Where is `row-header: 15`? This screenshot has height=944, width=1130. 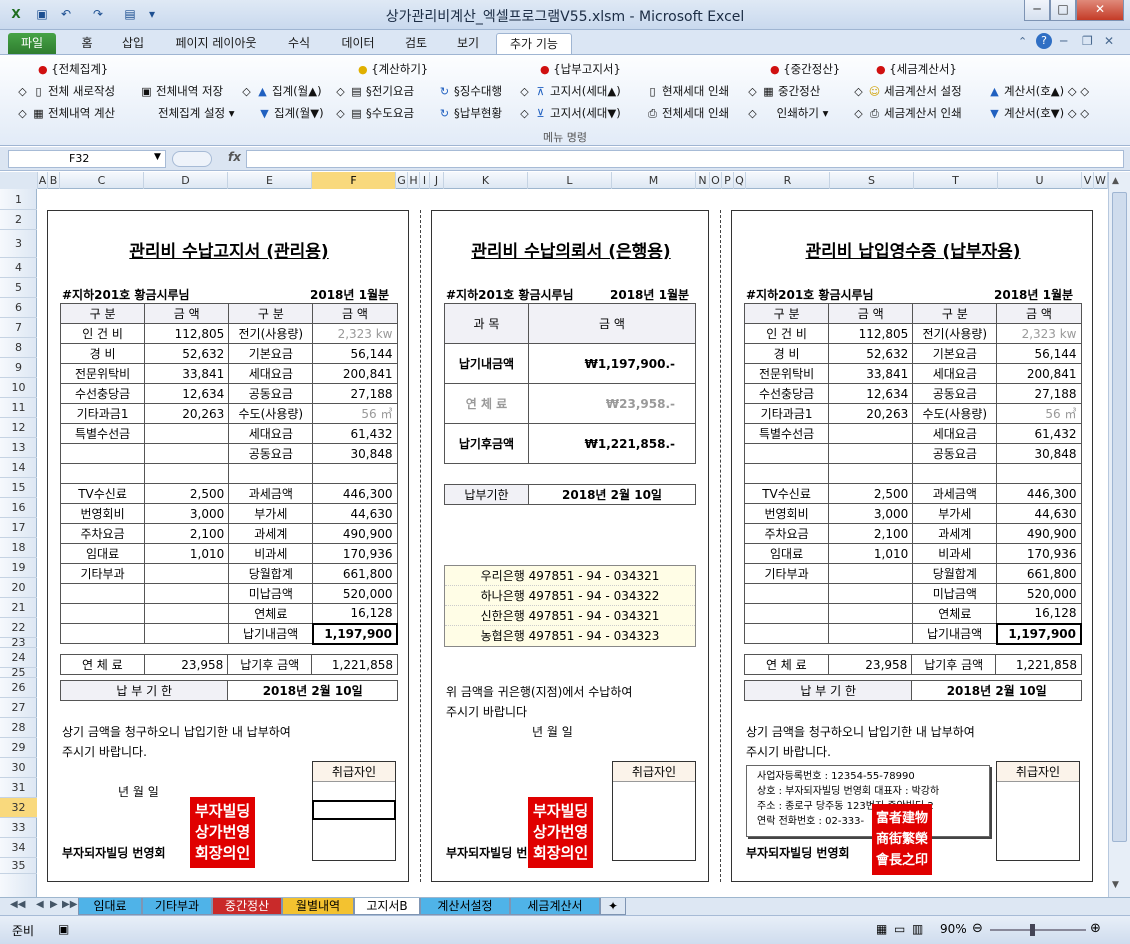 row-header: 15 is located at coordinates (18, 488).